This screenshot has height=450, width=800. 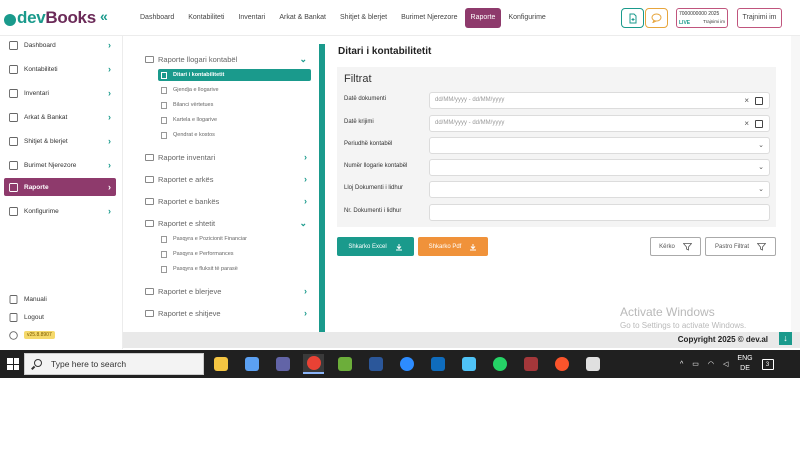 What do you see at coordinates (229, 59) in the screenshot?
I see `tree-section-raporte-llogari-kontabel: Raporte llogari kontabël ⌄` at bounding box center [229, 59].